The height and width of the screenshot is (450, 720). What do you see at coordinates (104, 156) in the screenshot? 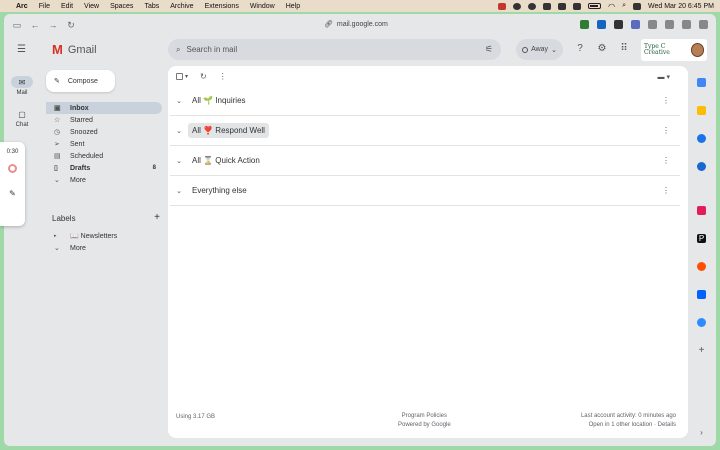
I see `nav-scheduled: ▤ Scheduled` at bounding box center [104, 156].